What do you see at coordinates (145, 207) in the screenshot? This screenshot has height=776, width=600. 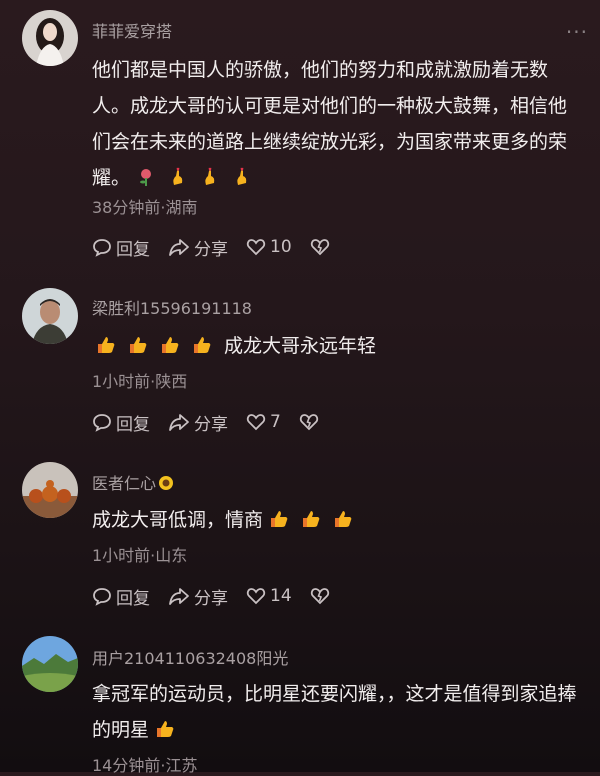 I see `comment-meta: 38分钟前·湖南` at bounding box center [145, 207].